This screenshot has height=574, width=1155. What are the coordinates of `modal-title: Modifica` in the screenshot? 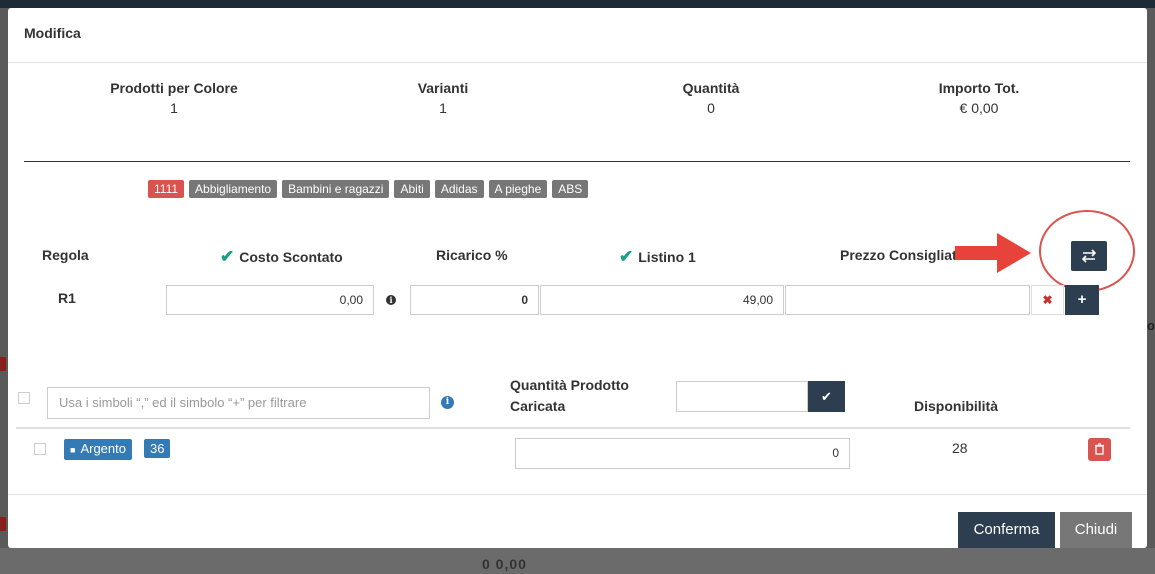 It's located at (52, 33).